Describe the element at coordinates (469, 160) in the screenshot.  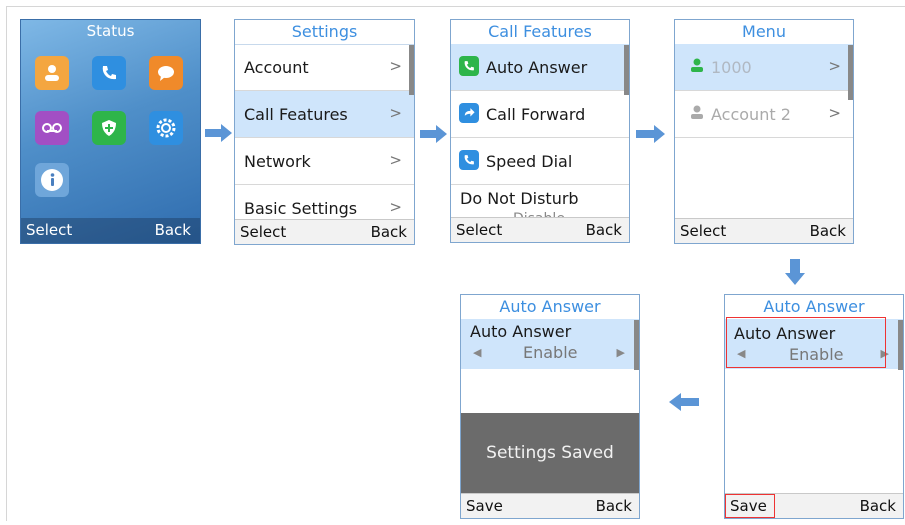
I see `speed-dial-icon` at that location.